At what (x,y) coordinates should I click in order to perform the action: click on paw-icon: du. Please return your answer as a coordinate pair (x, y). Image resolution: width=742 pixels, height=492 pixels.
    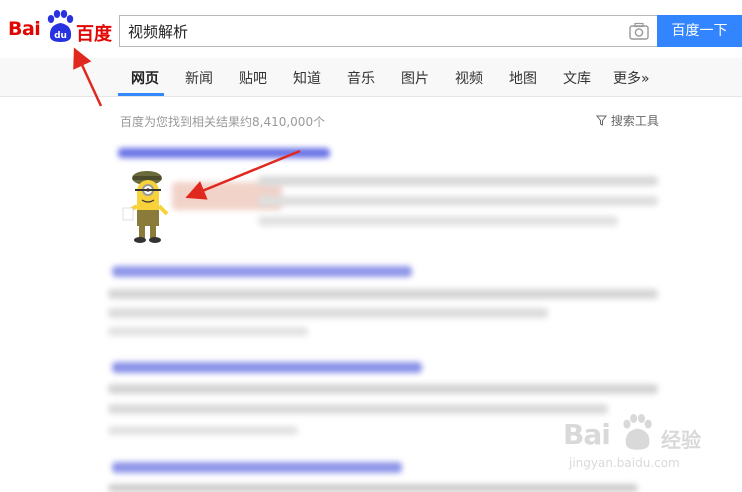
    Looking at the image, I should click on (60, 26).